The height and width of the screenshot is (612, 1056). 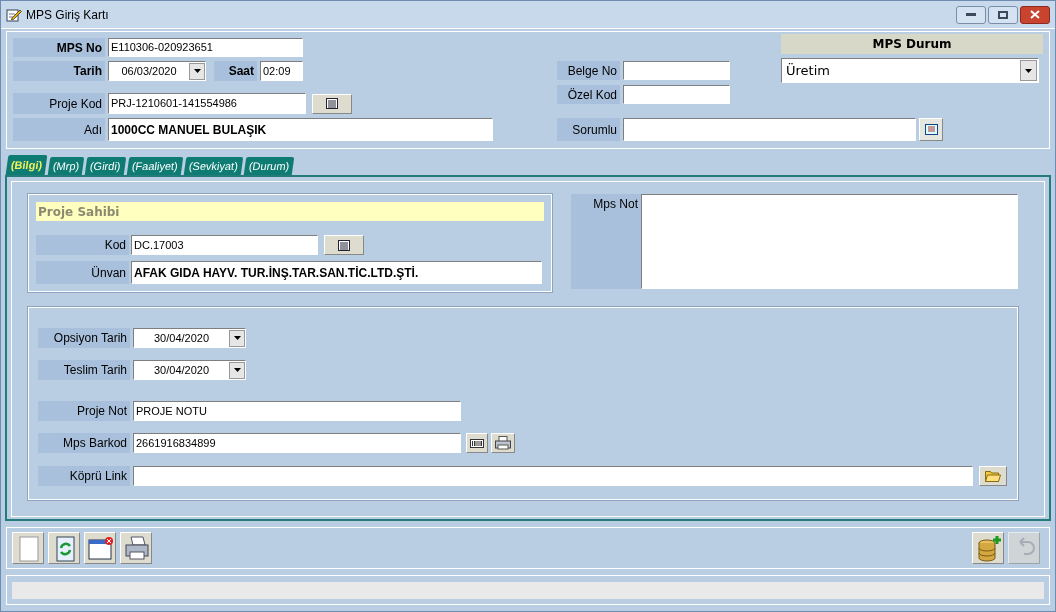 I want to click on field-label: Opsiyon Tarih, so click(x=84, y=338).